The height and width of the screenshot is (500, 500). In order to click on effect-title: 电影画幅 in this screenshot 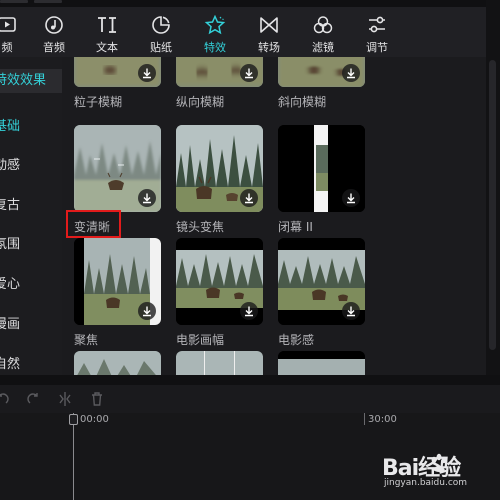, I will do `click(200, 340)`.